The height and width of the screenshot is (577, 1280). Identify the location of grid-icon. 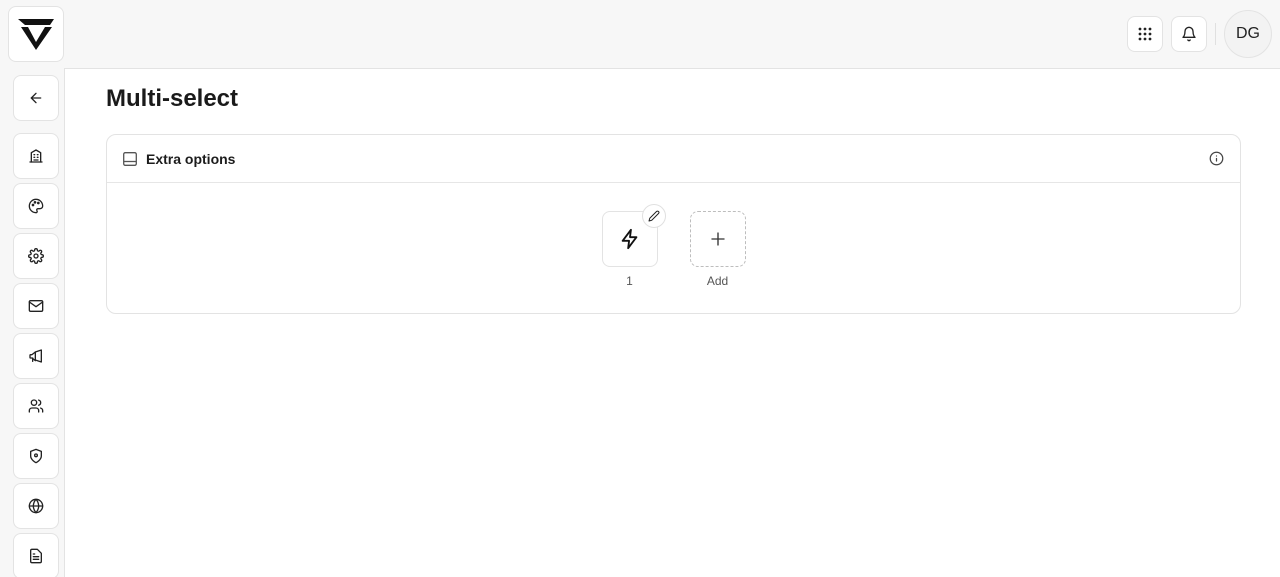
(1145, 34).